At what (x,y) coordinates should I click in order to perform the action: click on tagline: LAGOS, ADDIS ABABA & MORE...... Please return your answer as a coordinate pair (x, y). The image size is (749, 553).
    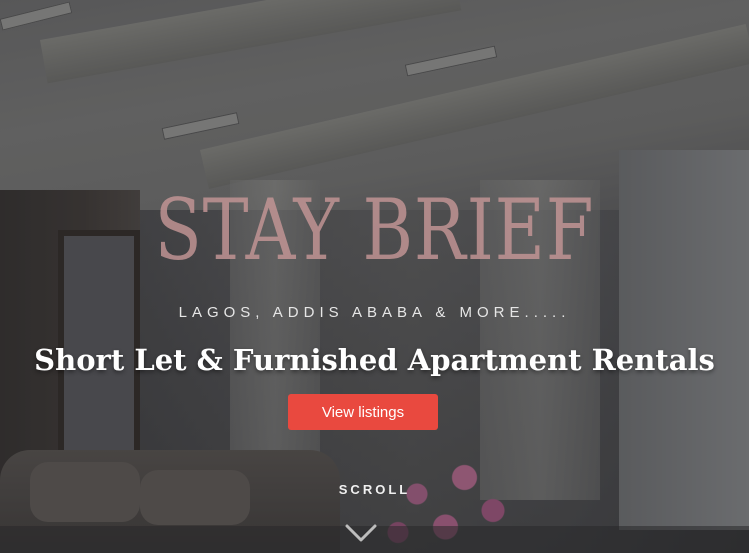
    Looking at the image, I should click on (374, 312).